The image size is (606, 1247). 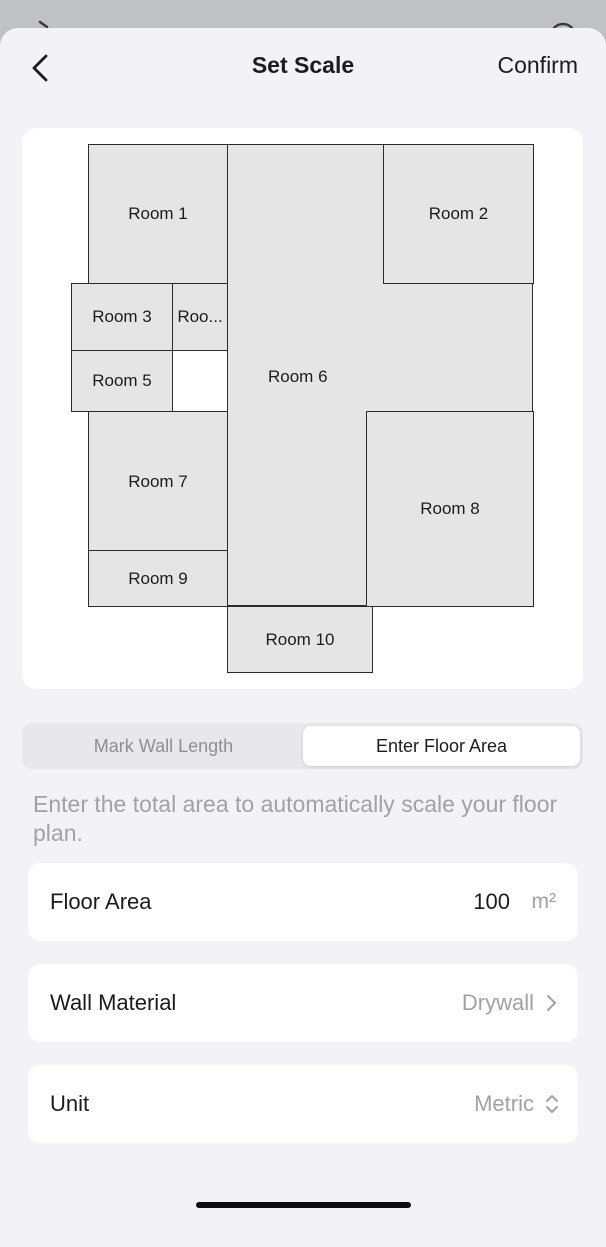 What do you see at coordinates (441, 746) in the screenshot?
I see `tab-enter-floor-area: Enter Floor Area` at bounding box center [441, 746].